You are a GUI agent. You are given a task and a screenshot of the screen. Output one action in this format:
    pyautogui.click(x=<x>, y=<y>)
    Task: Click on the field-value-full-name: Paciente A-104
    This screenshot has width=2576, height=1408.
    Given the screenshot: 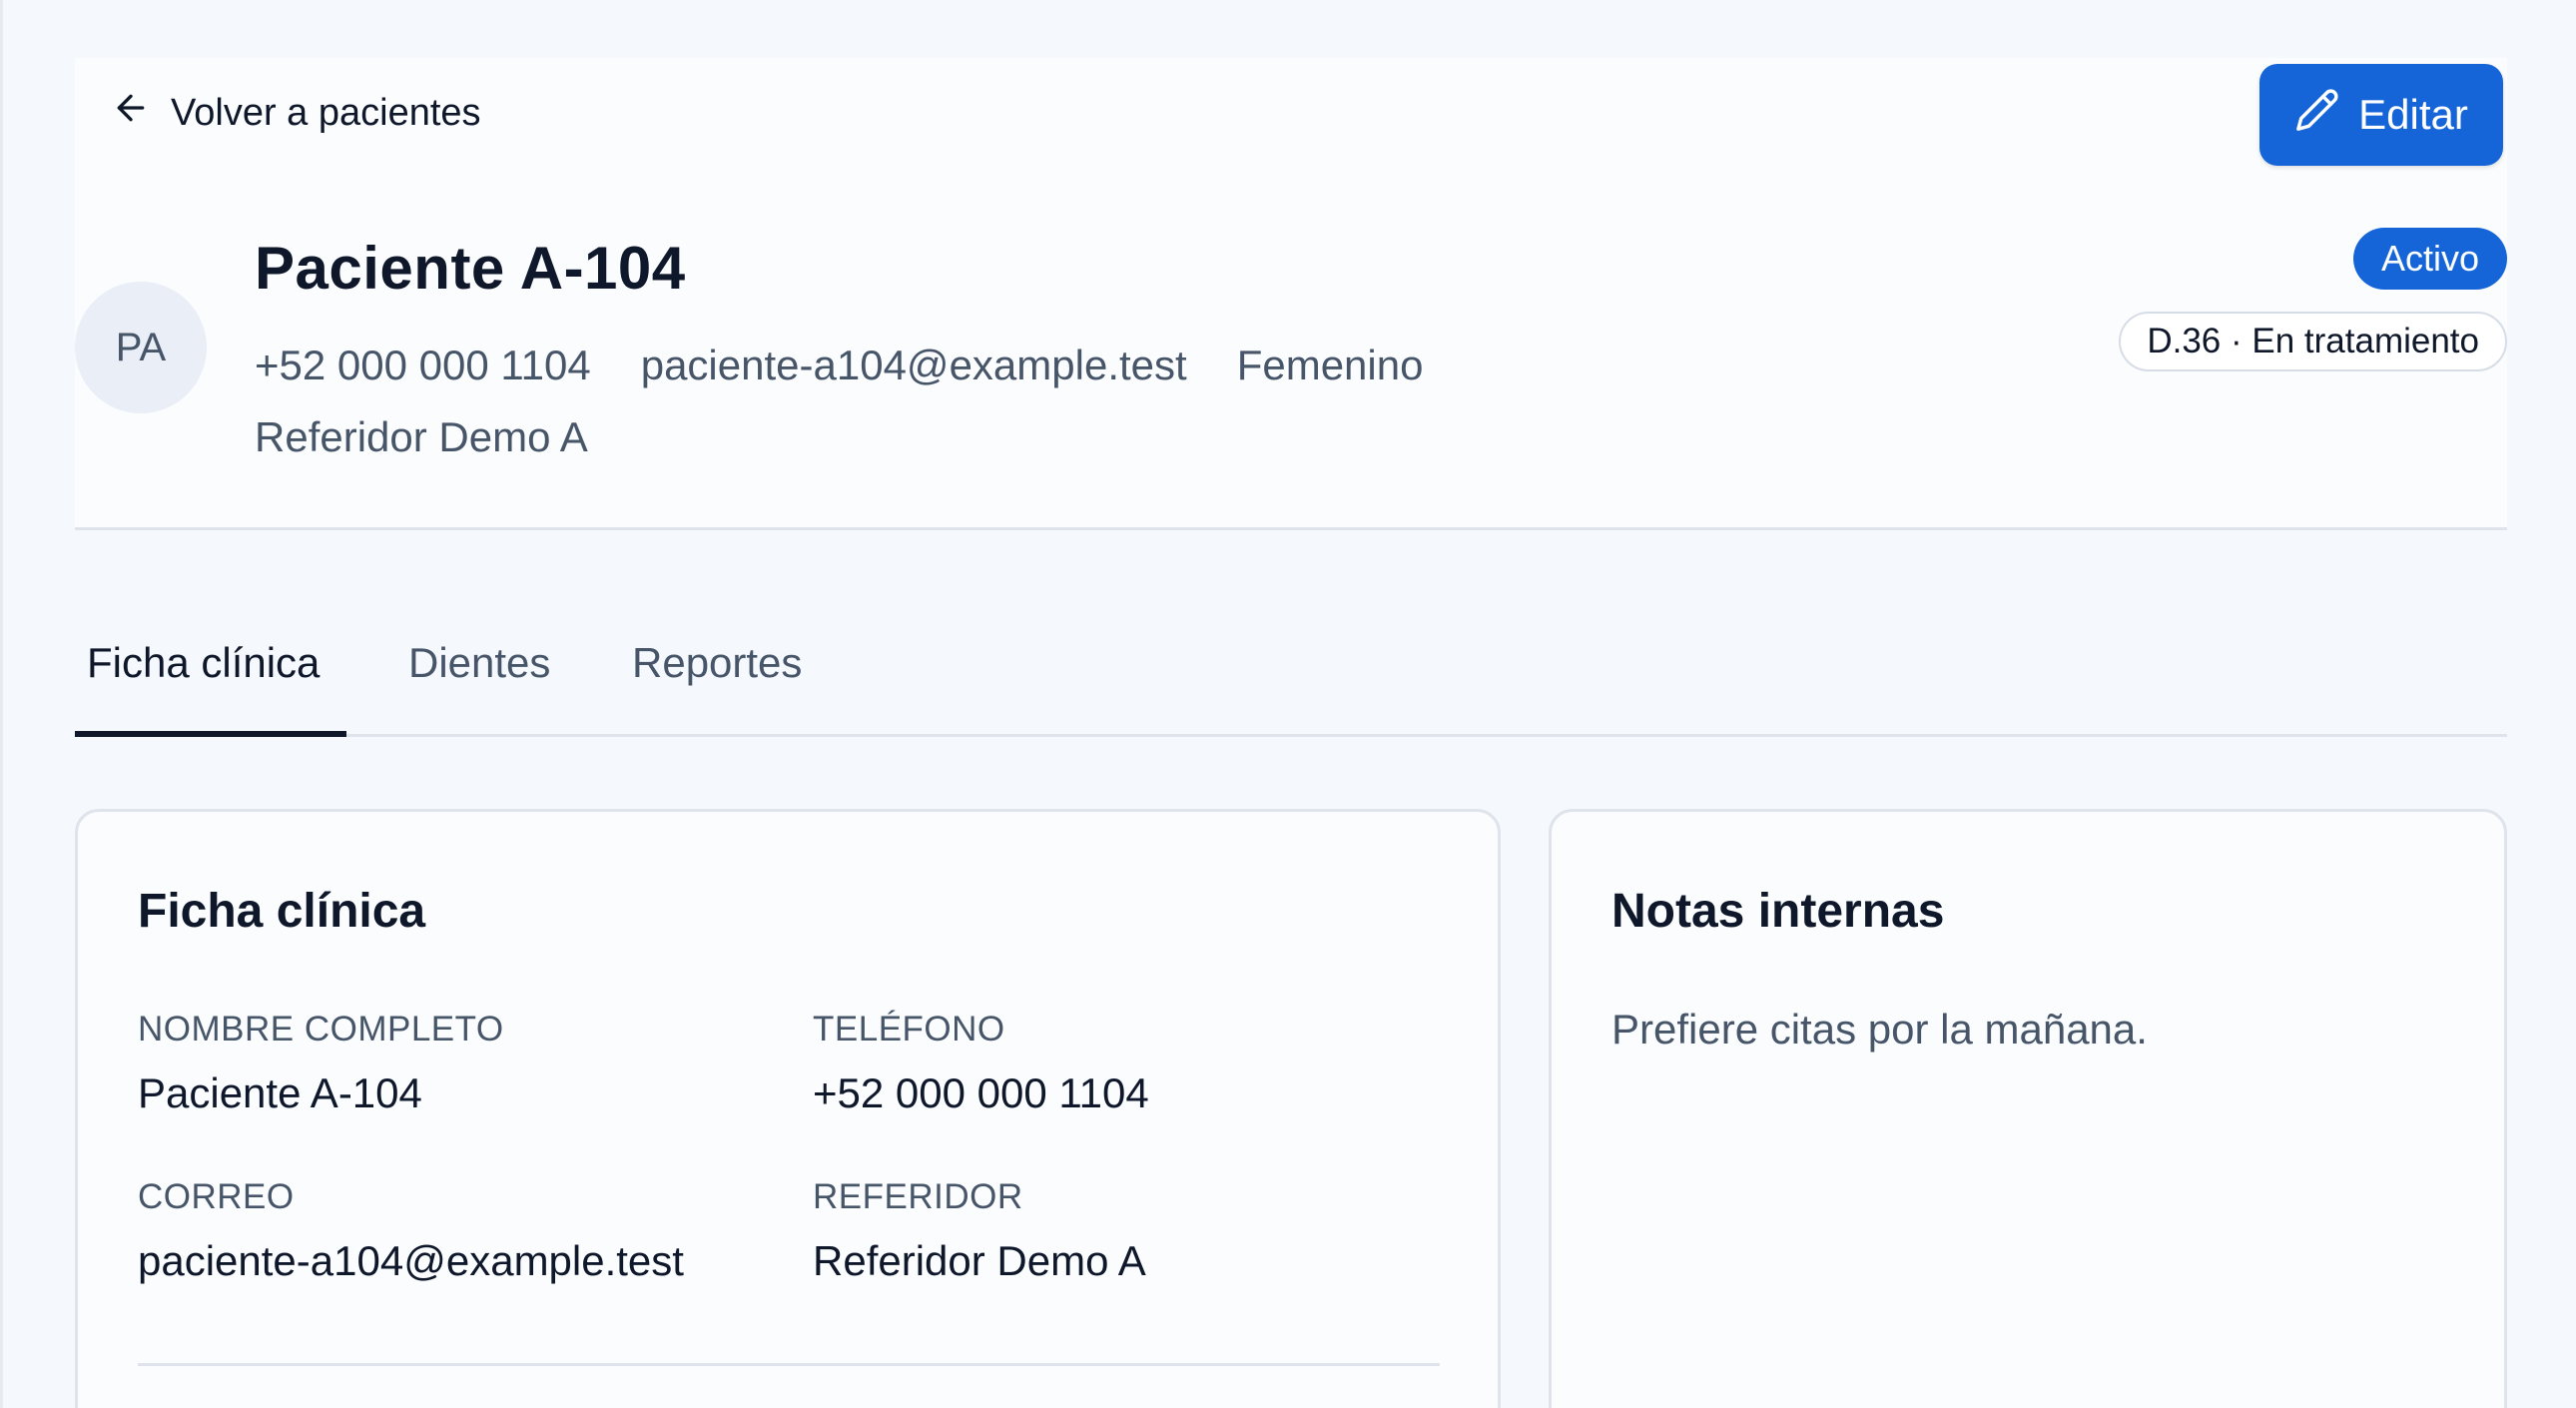 What is the action you would take?
    pyautogui.click(x=280, y=1093)
    